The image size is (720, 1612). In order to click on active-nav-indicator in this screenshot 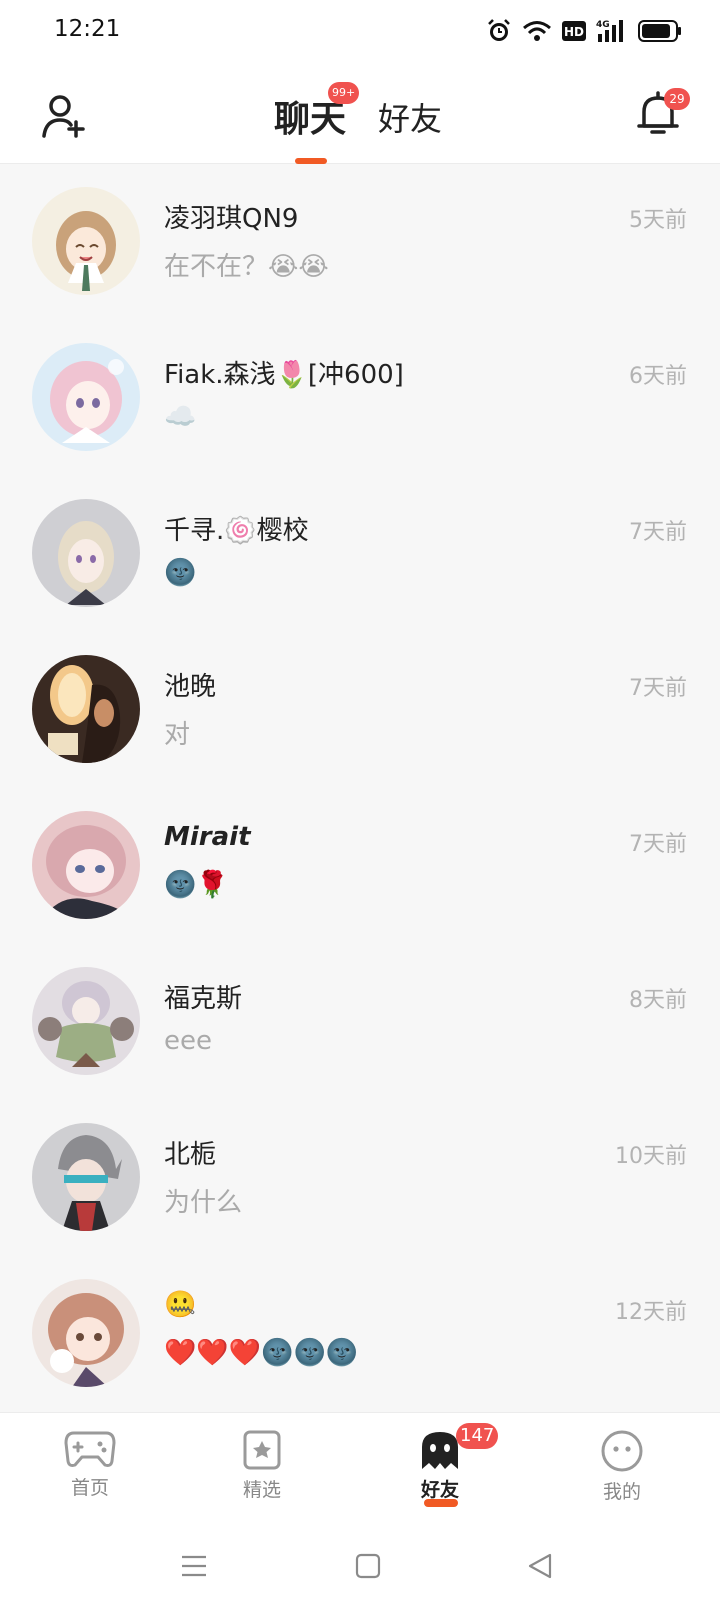, I will do `click(441, 1503)`.